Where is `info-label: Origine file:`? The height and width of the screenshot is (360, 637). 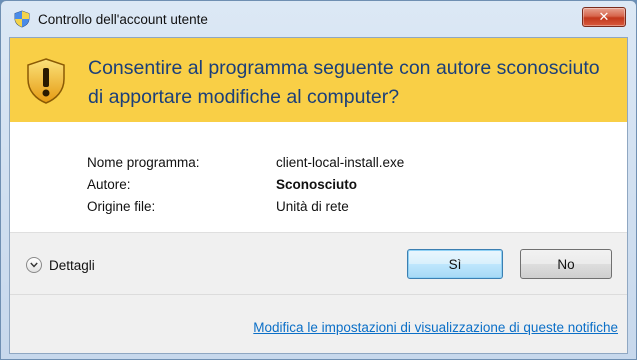 info-label: Origine file: is located at coordinates (121, 206).